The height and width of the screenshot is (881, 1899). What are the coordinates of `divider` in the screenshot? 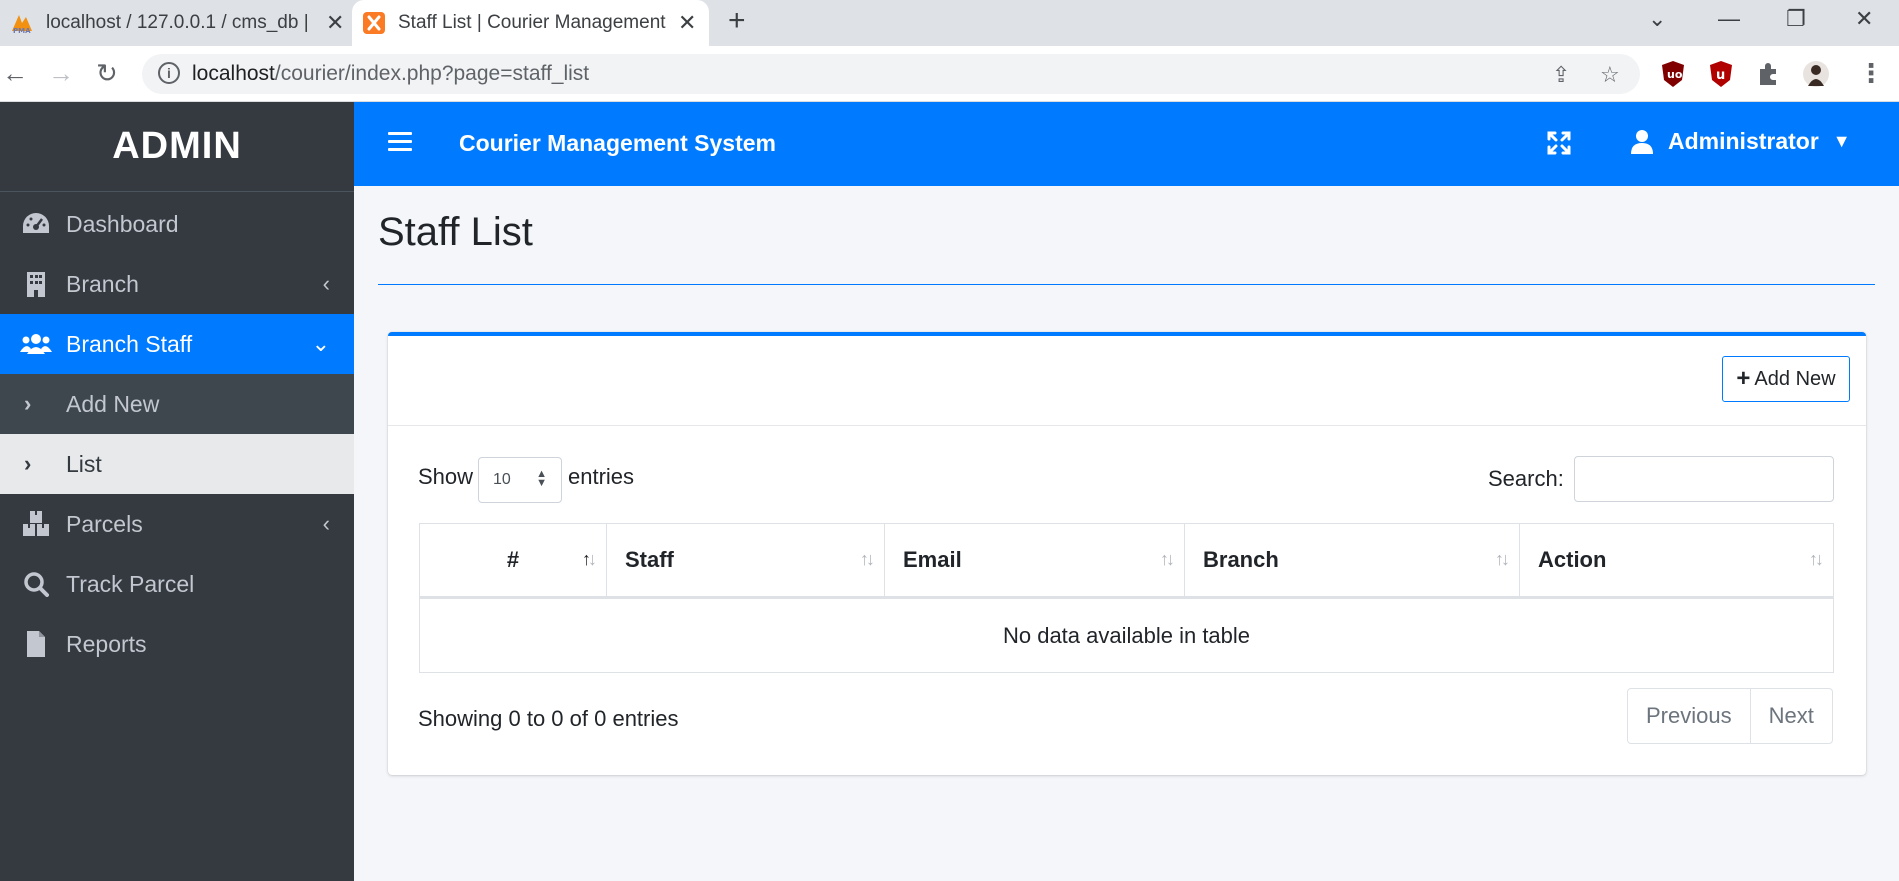 It's located at (1126, 284).